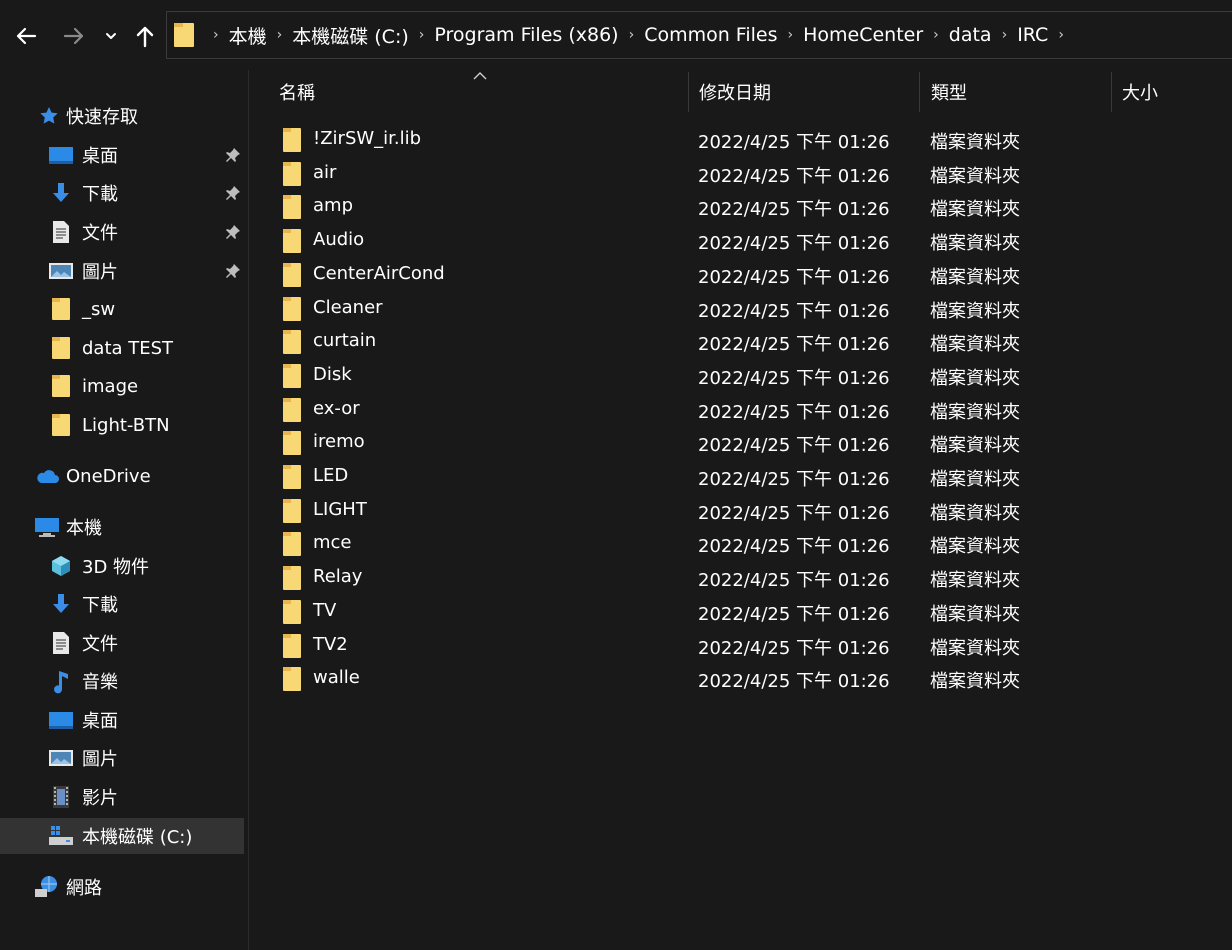 The image size is (1232, 950). I want to click on back-button, so click(26, 36).